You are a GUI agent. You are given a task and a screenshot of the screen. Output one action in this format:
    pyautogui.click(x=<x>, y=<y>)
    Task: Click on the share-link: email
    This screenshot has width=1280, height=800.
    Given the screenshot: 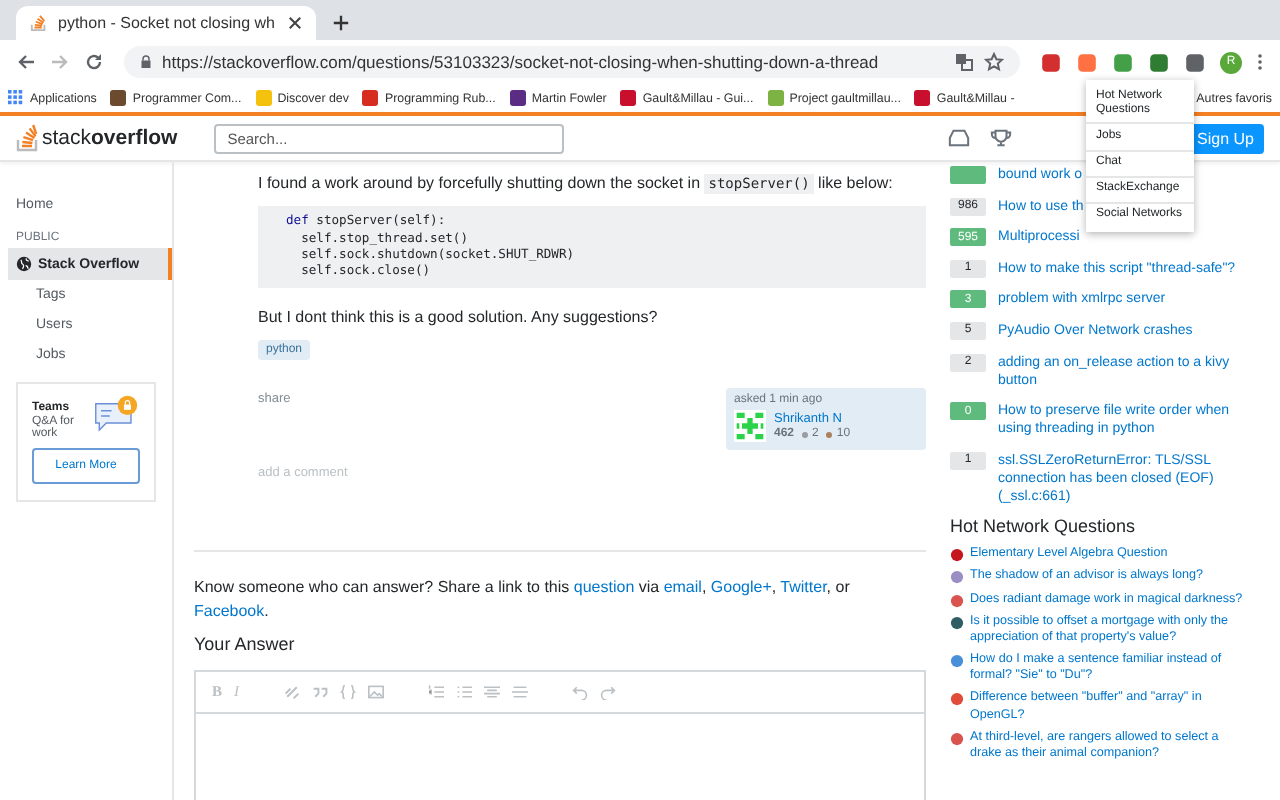 What is the action you would take?
    pyautogui.click(x=682, y=587)
    